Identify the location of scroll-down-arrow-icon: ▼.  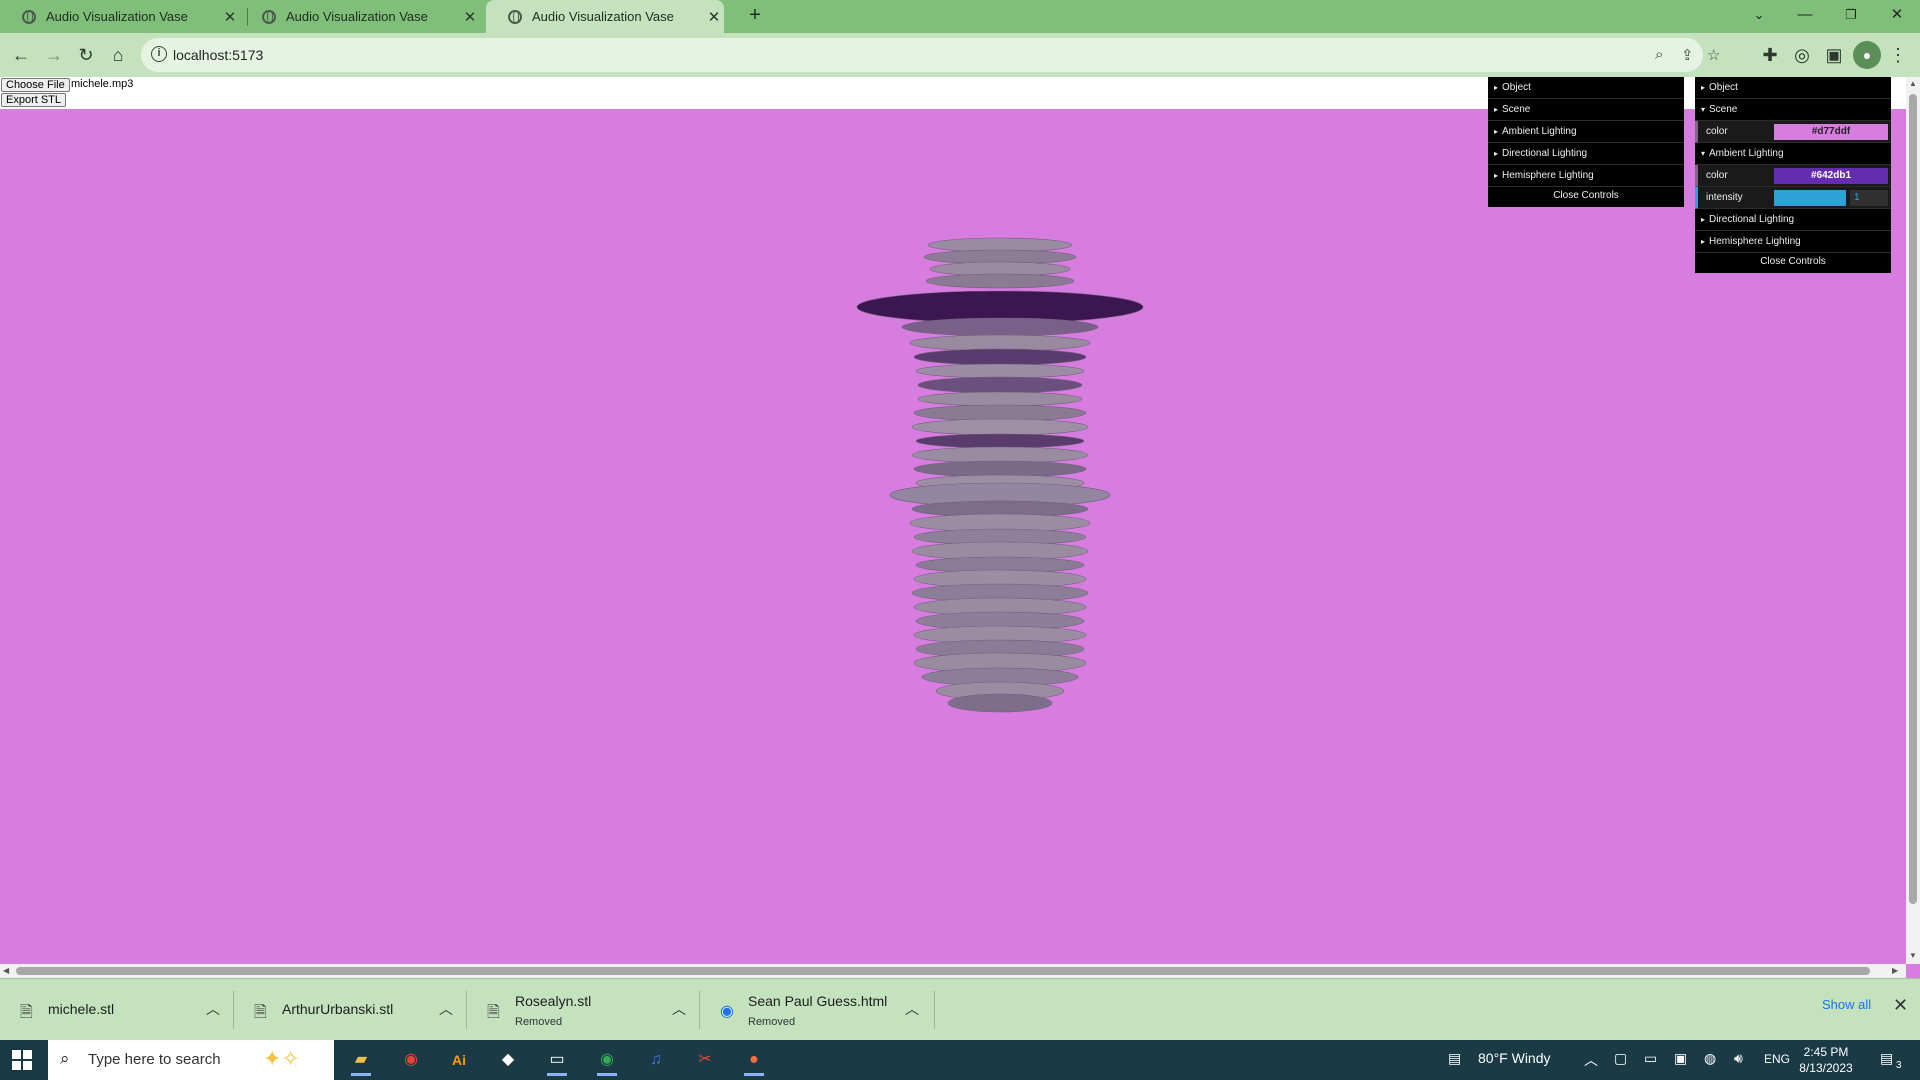
(1913, 955).